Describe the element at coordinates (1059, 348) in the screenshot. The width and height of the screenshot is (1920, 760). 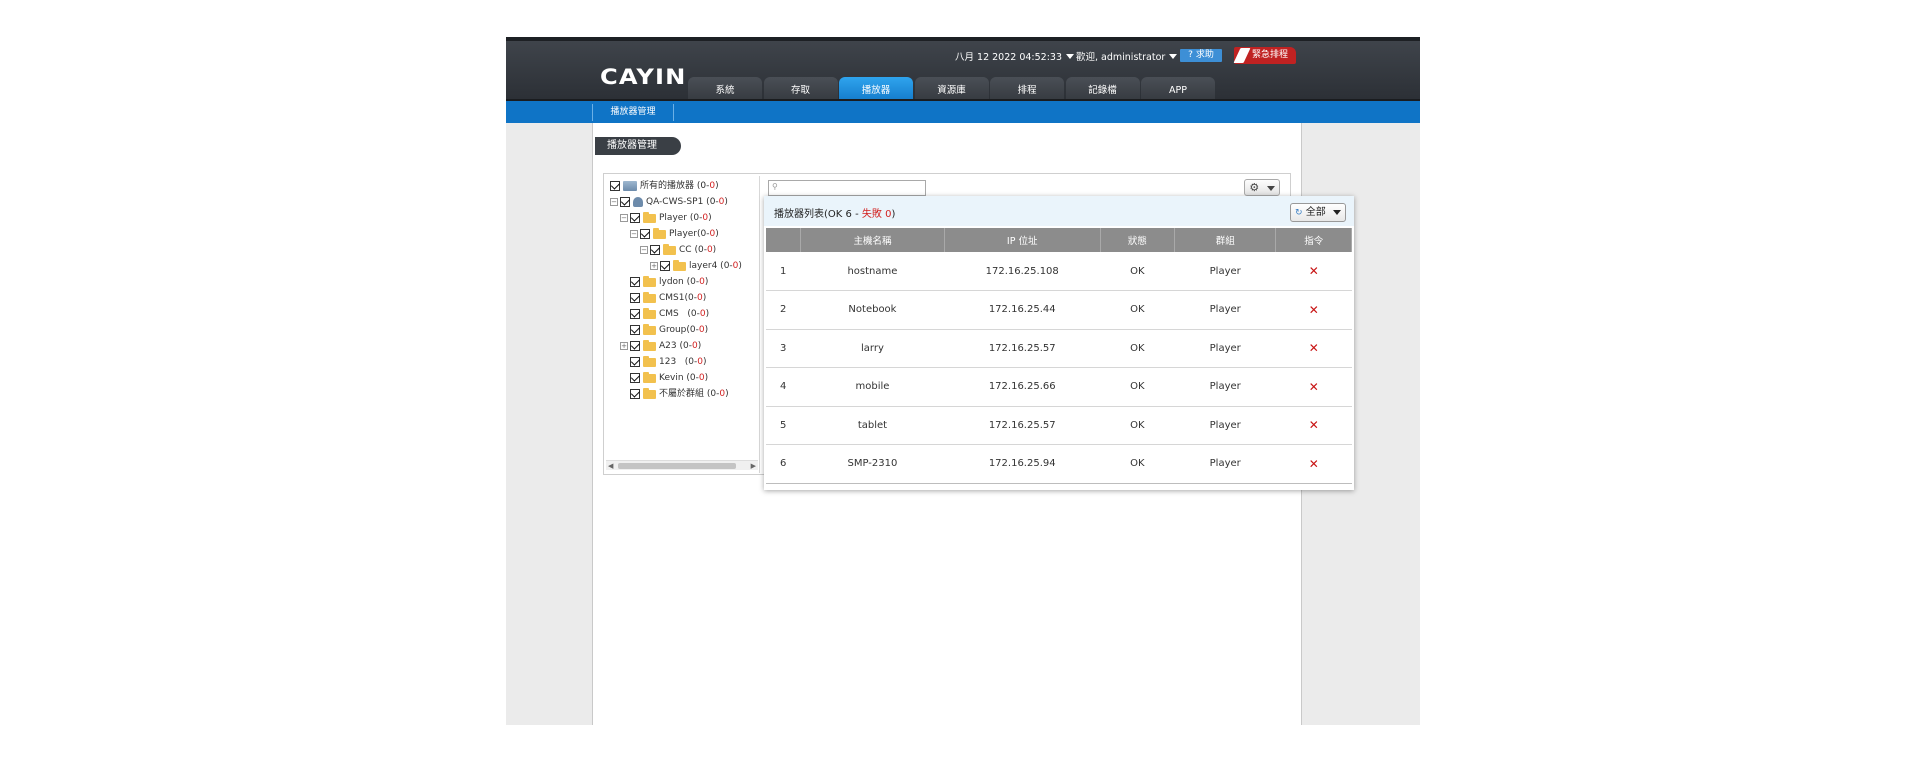
I see `table-row: 3 larry 172.16.25.57 OK Player ✕` at that location.